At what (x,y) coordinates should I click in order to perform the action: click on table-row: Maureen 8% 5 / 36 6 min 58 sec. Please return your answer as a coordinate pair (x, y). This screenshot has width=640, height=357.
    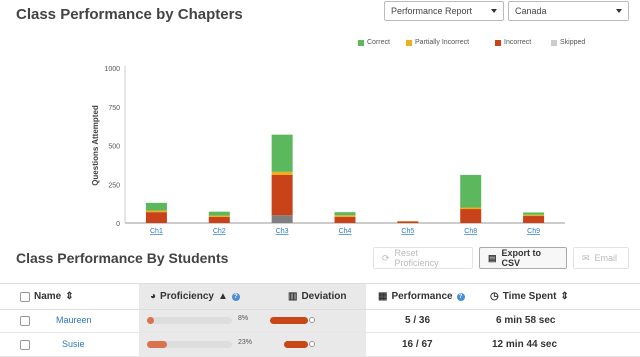
    Looking at the image, I should click on (320, 321).